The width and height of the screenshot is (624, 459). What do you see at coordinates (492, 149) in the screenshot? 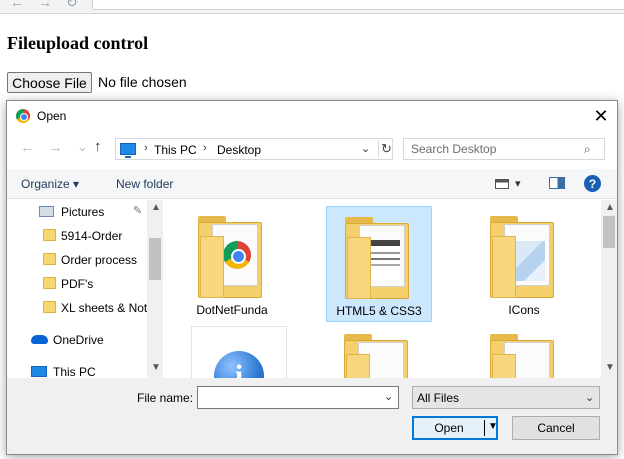
I see `search-input` at bounding box center [492, 149].